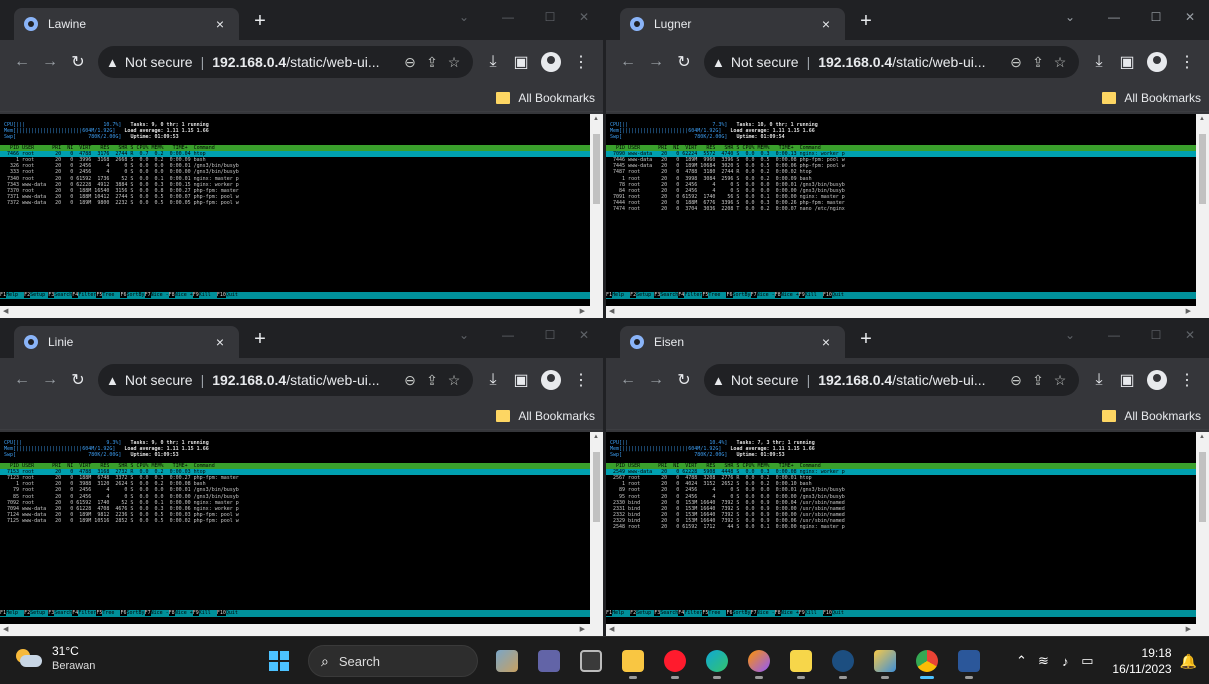  What do you see at coordinates (1188, 661) in the screenshot?
I see `notification-bell-icon: 🔔` at bounding box center [1188, 661].